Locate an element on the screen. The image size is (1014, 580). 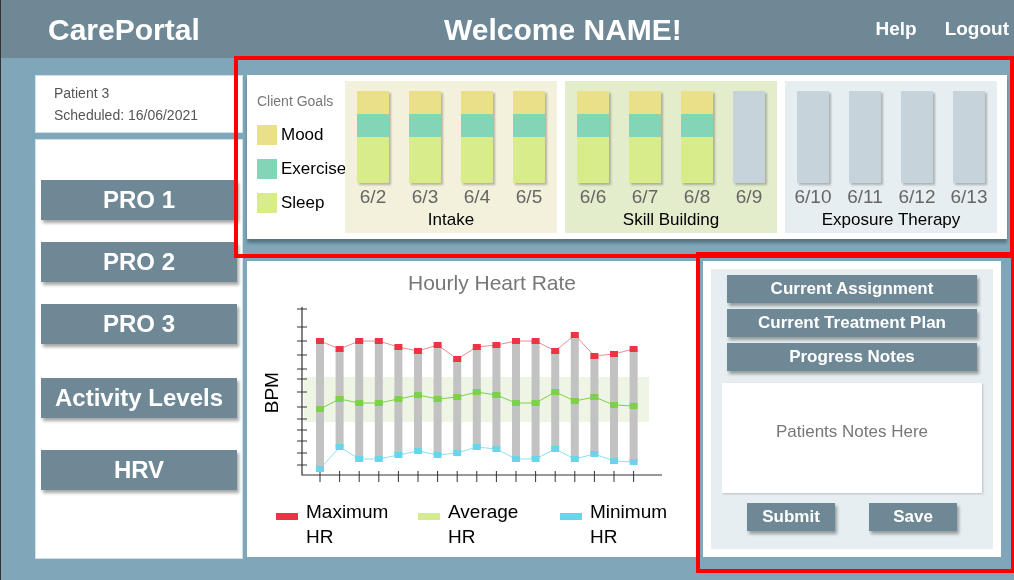
date-label: 6/7 is located at coordinates (645, 197).